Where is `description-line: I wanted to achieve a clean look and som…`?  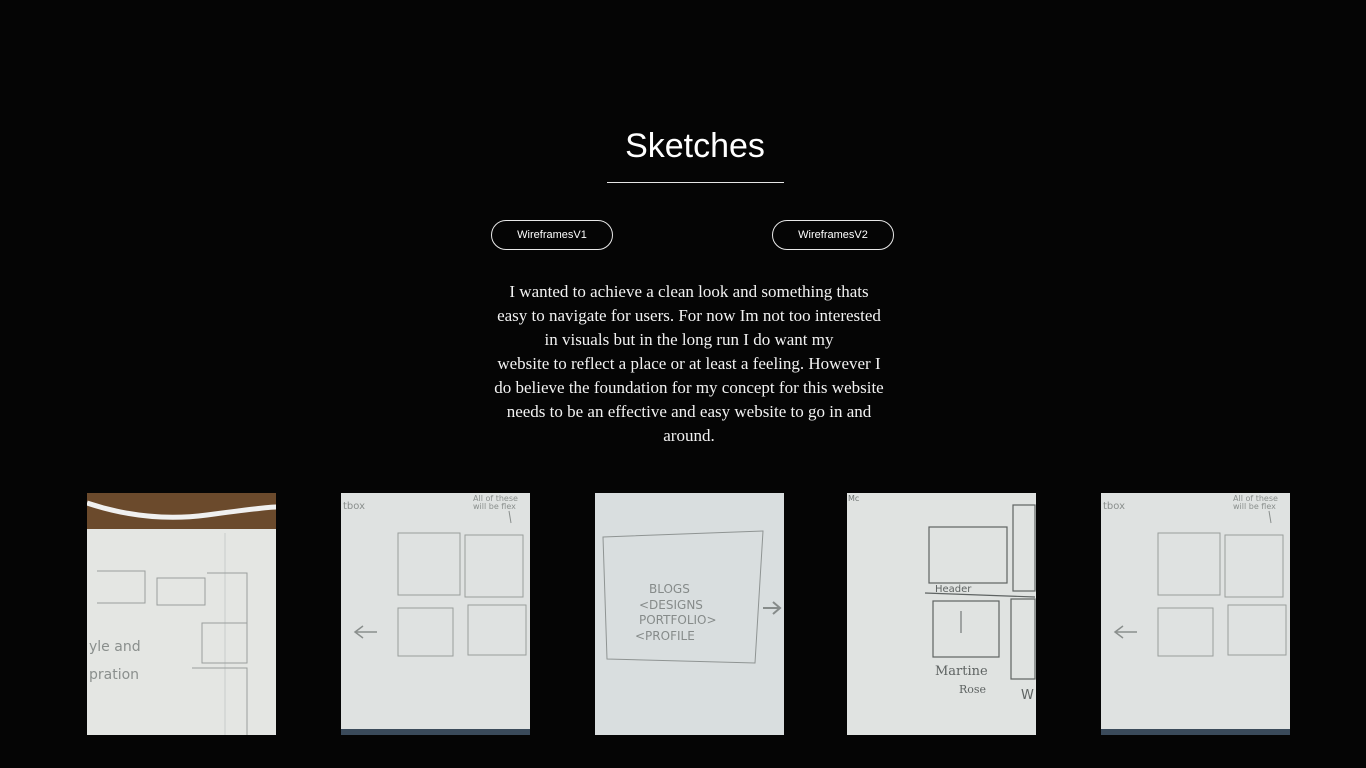
description-line: I wanted to achieve a clean look and som… is located at coordinates (689, 291).